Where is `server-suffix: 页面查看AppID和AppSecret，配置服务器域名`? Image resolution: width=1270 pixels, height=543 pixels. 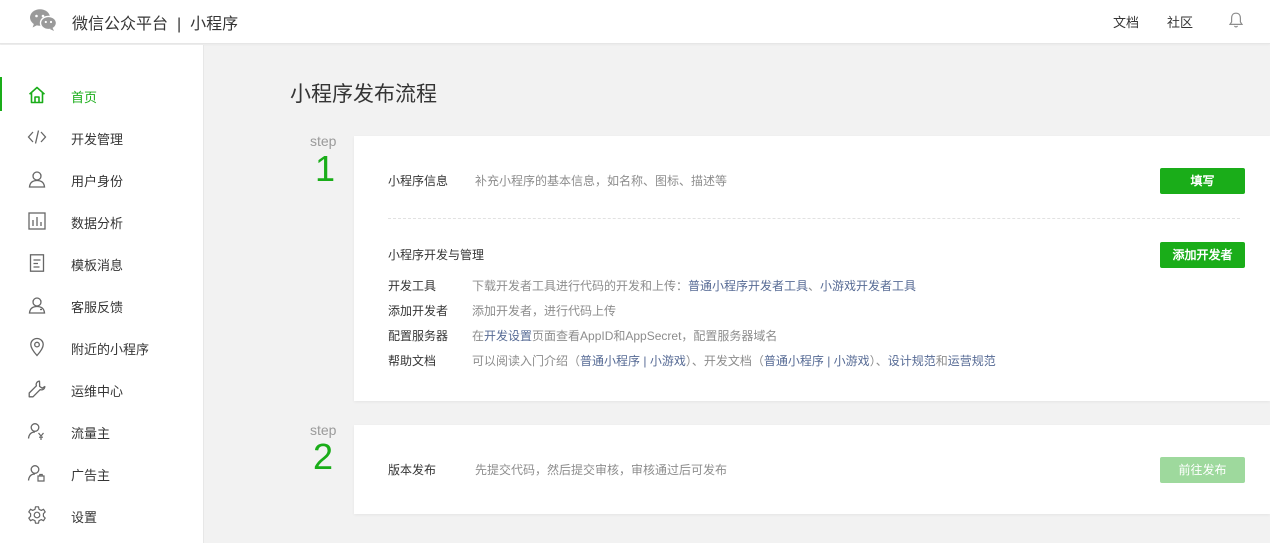
server-suffix: 页面查看AppID和AppSecret，配置服务器域名 is located at coordinates (655, 336).